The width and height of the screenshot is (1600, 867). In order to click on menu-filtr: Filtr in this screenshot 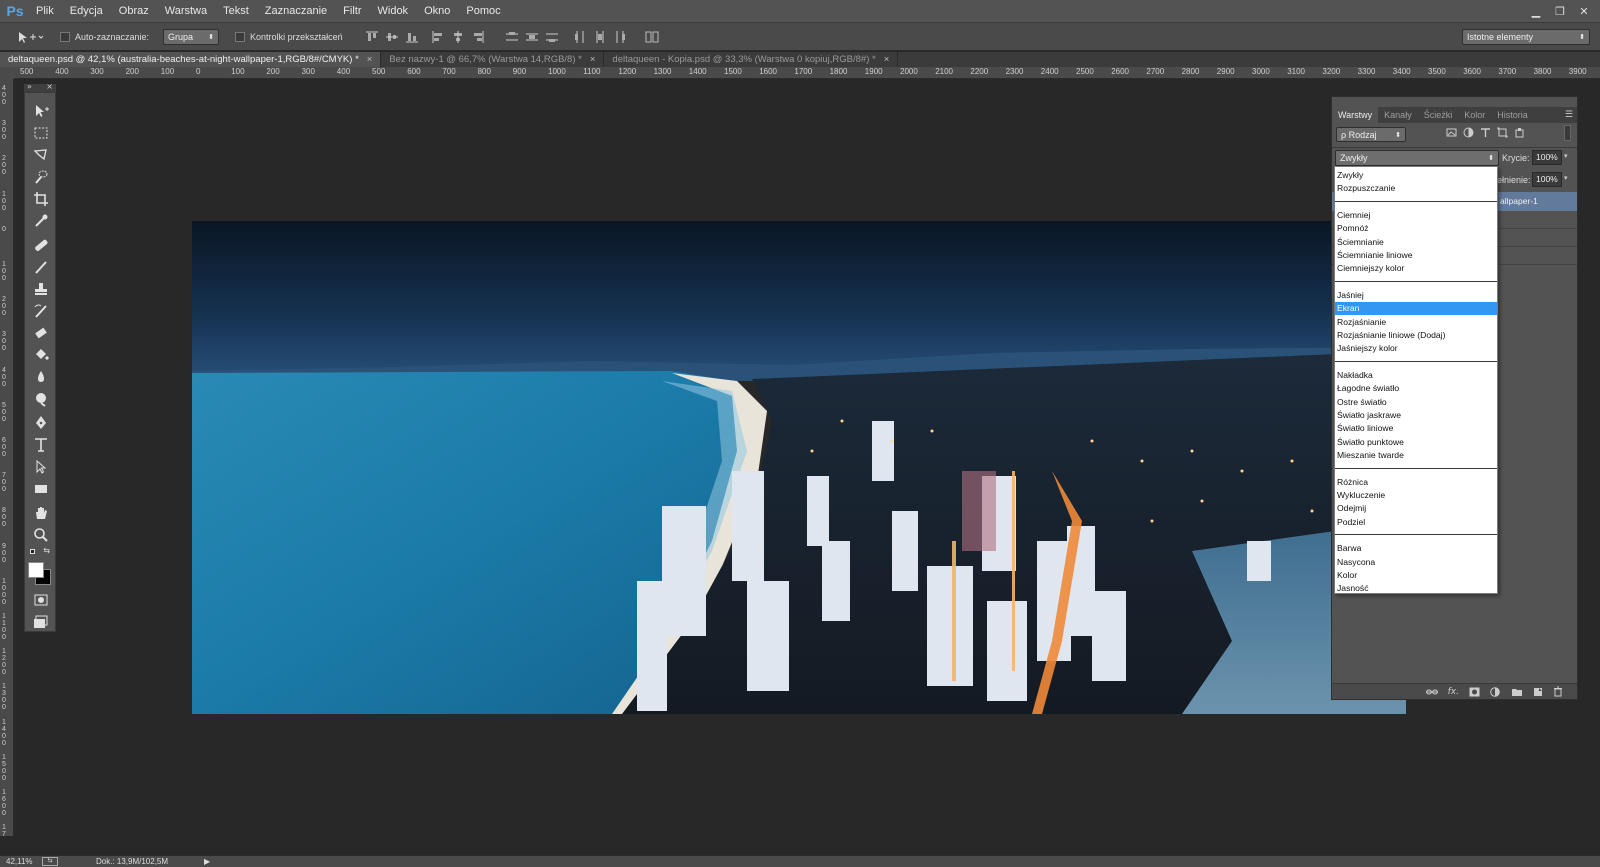, I will do `click(352, 11)`.